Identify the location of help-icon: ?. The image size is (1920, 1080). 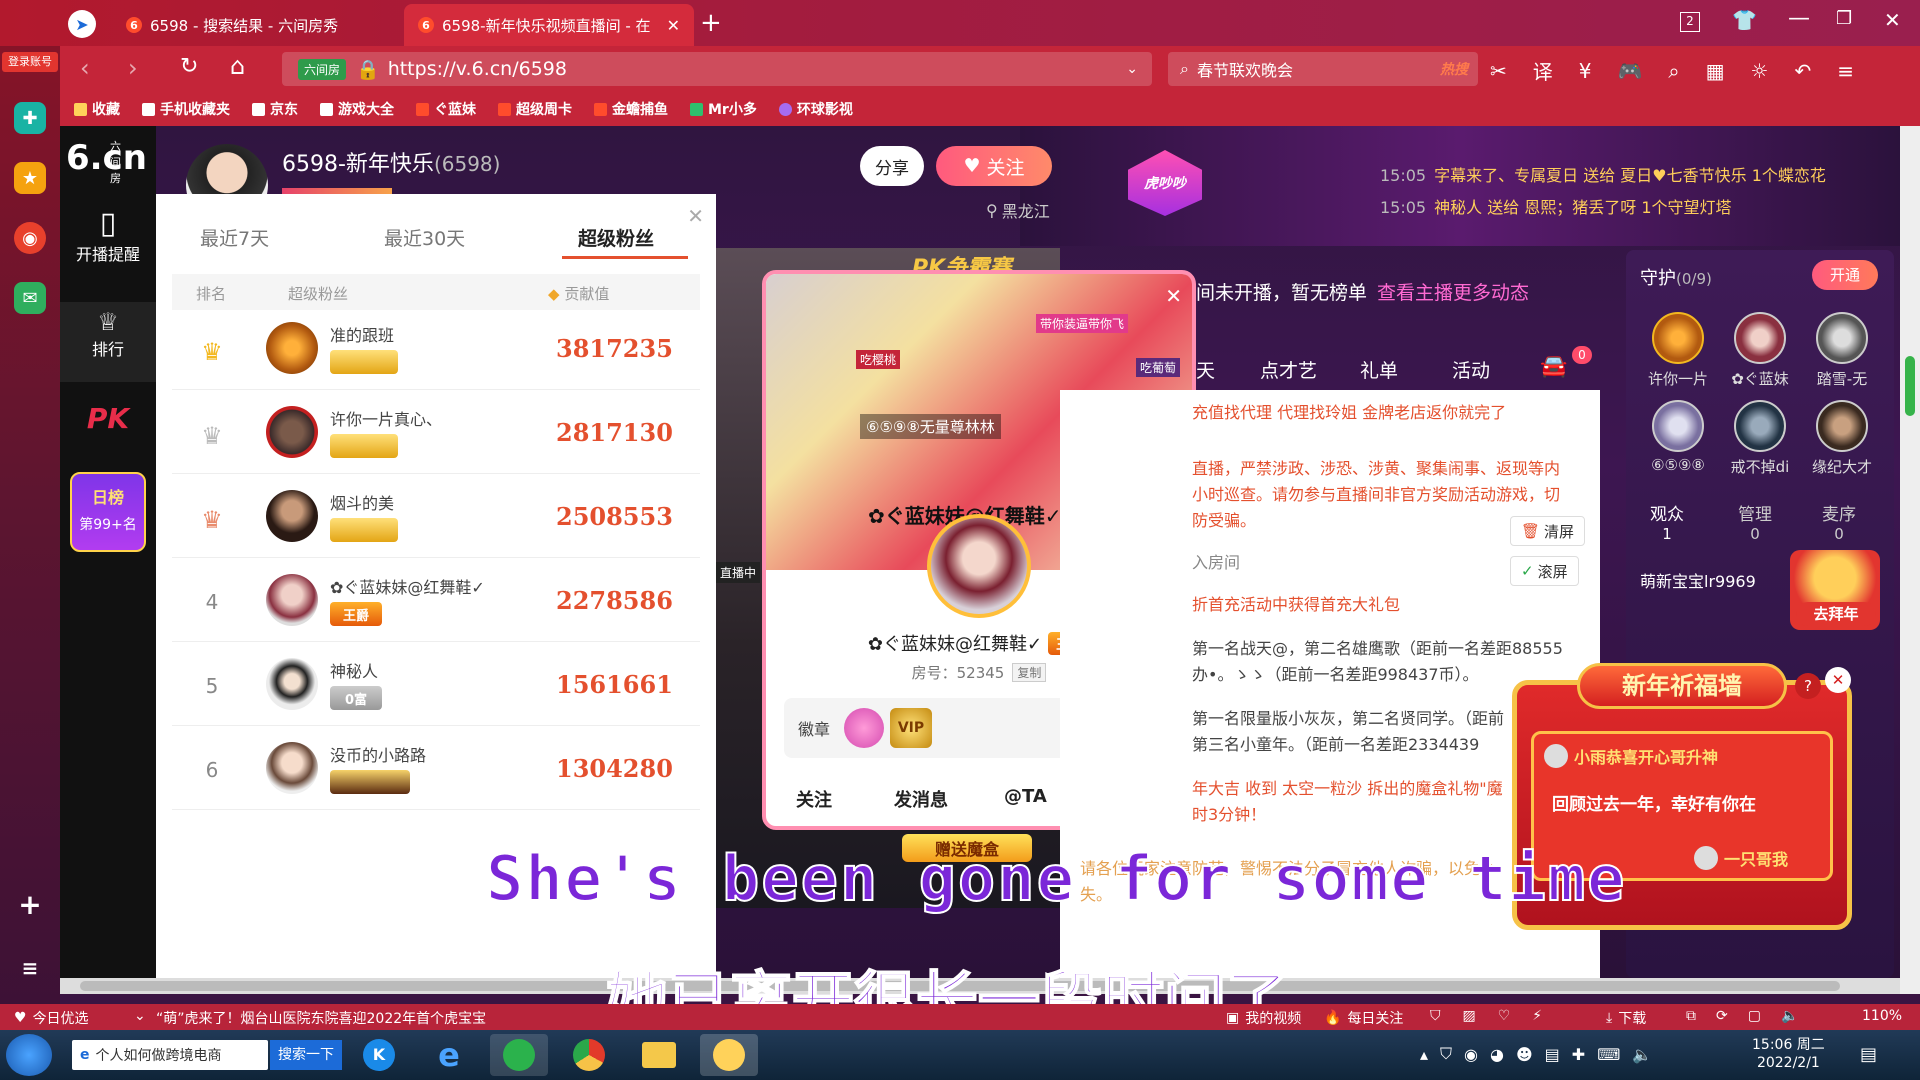
(1808, 686).